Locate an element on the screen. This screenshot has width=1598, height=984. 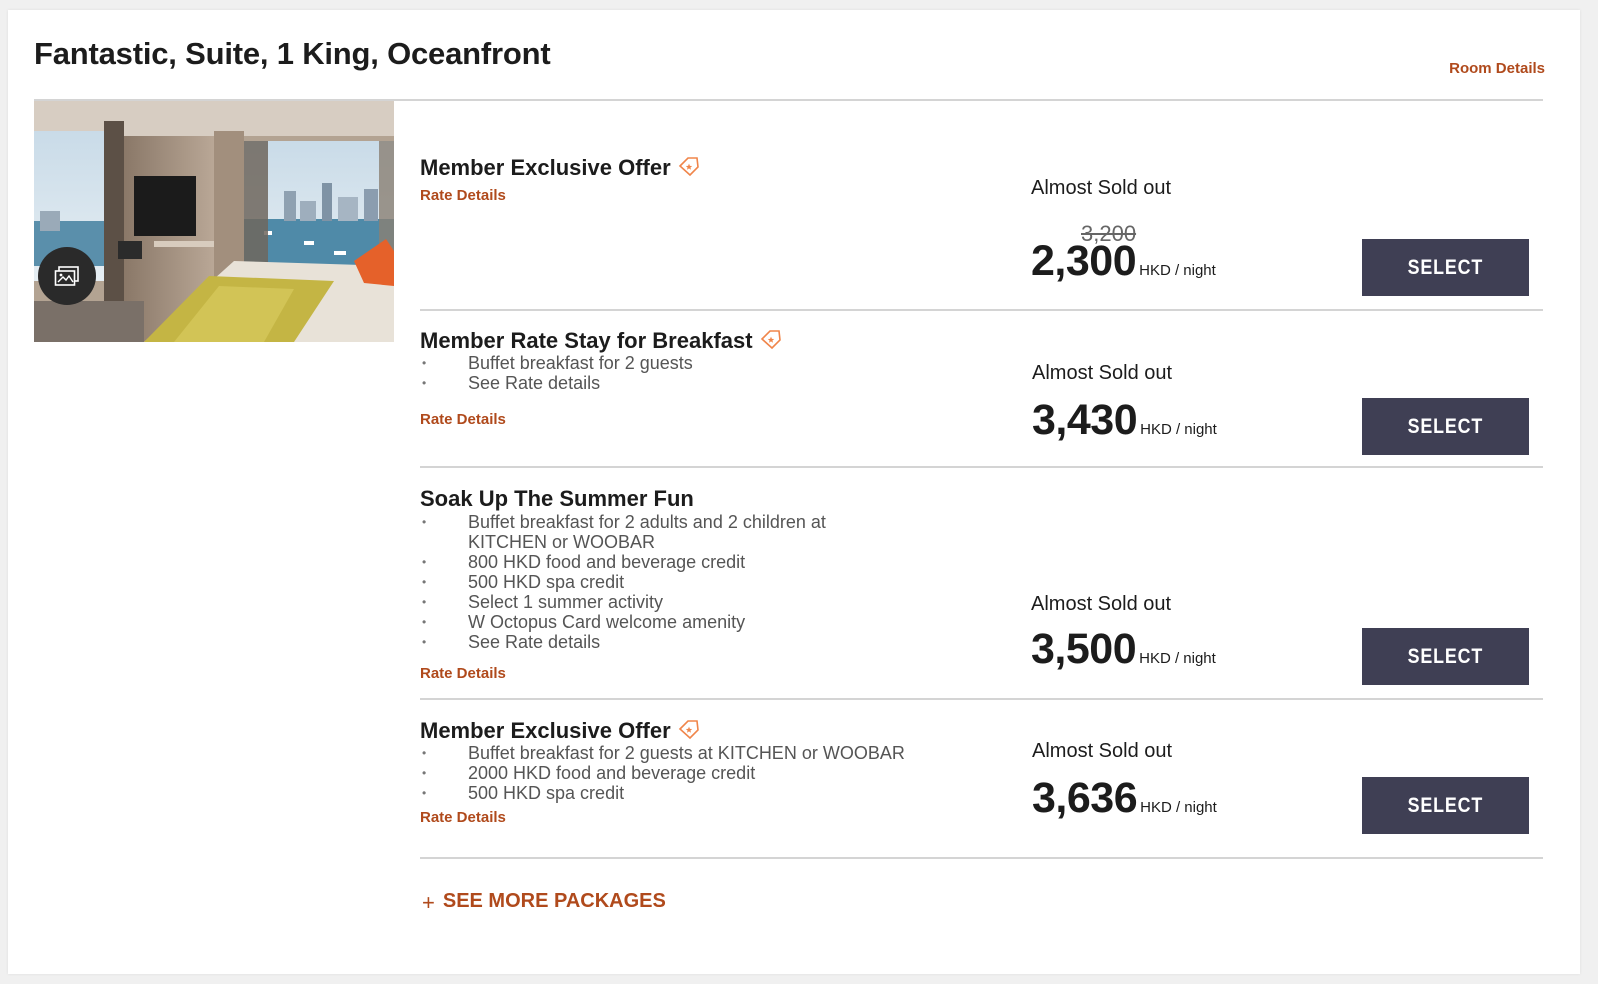
rate-name-label: Soak Up The Summer Fun is located at coordinates (557, 498).